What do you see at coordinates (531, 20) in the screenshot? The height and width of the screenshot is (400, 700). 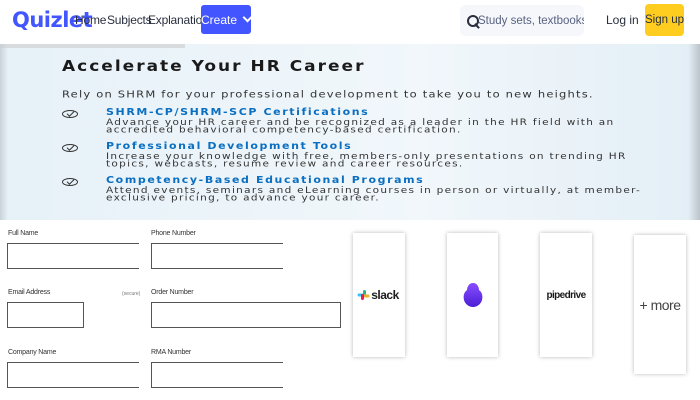 I see `search-input` at bounding box center [531, 20].